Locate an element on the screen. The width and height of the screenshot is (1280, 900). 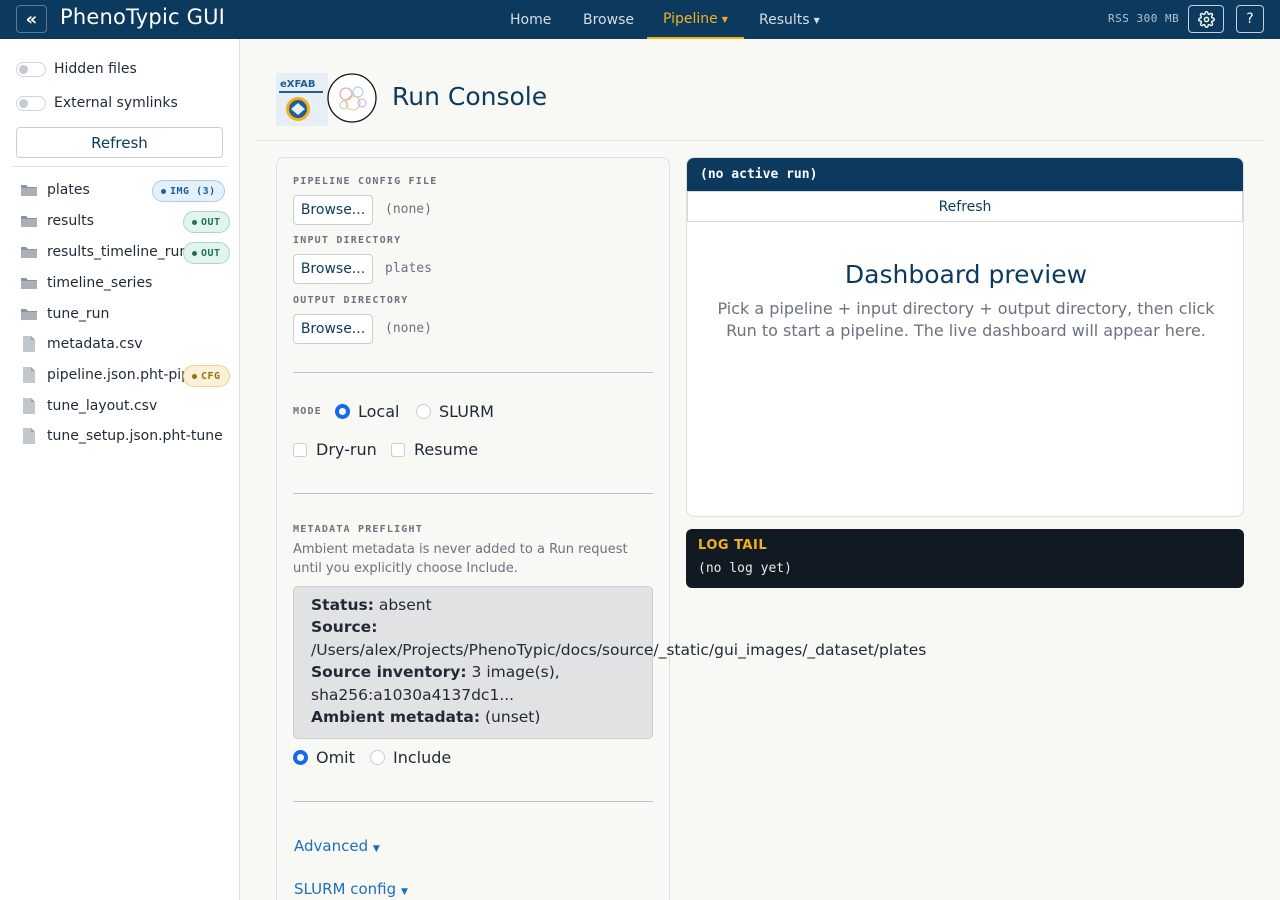
nav-home-label: Home is located at coordinates (531, 19).